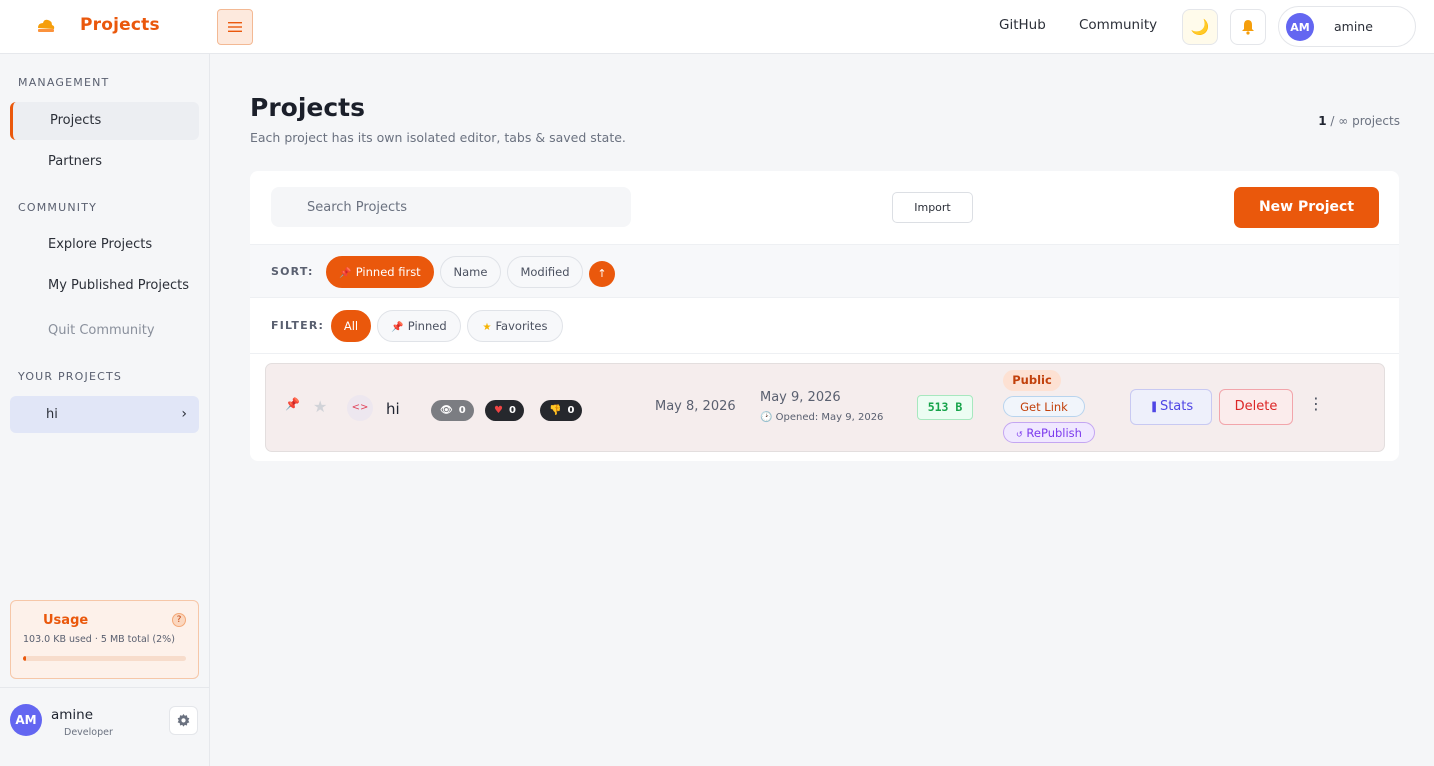  Describe the element at coordinates (1365, 121) in the screenshot. I see `project-count-suffix: / ∞ projects` at that location.